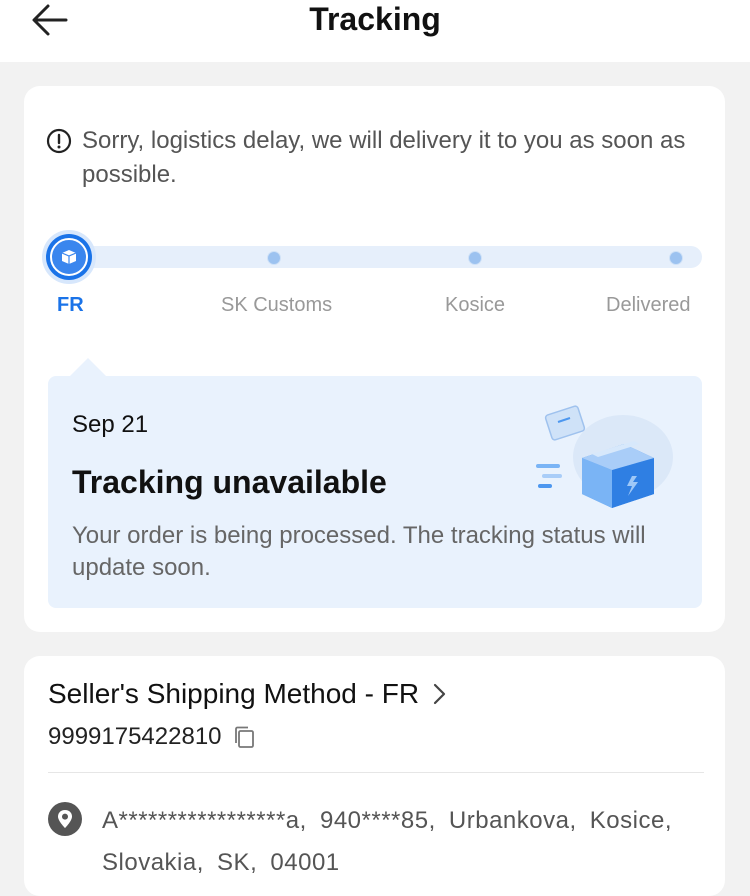 This screenshot has height=896, width=750. What do you see at coordinates (50, 20) in the screenshot?
I see `arrow-left-icon` at bounding box center [50, 20].